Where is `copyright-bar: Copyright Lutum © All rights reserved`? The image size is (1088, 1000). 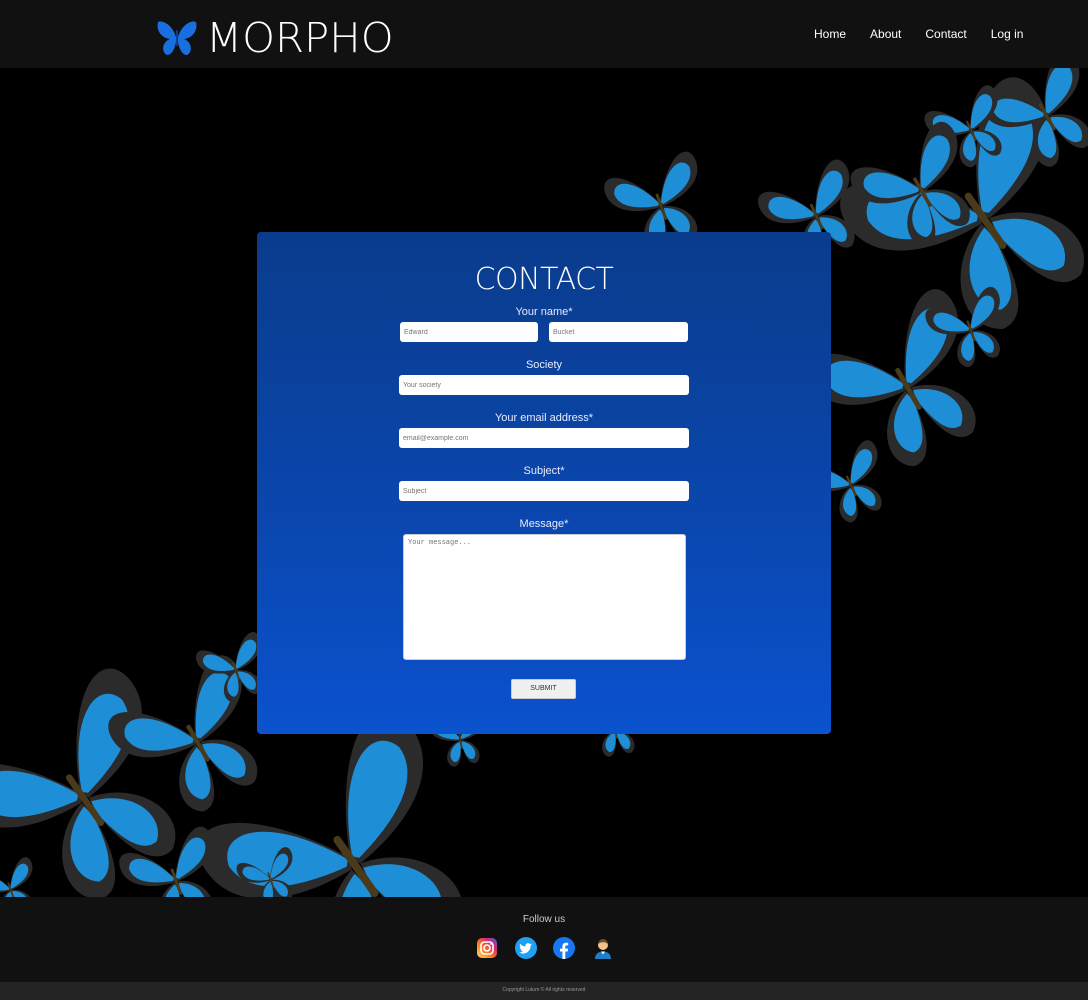 copyright-bar: Copyright Lutum © All rights reserved is located at coordinates (544, 991).